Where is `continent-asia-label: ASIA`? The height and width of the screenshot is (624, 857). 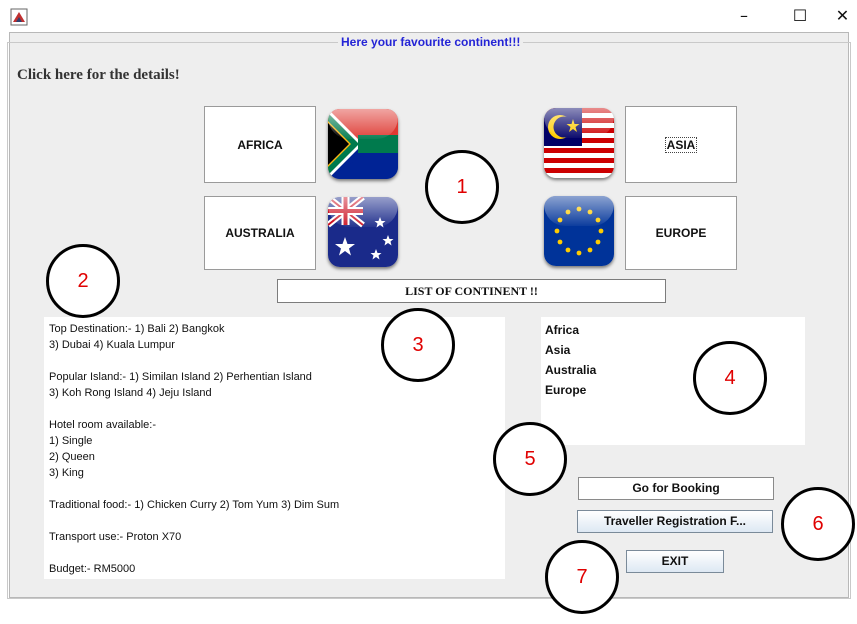
continent-asia-label: ASIA is located at coordinates (681, 144).